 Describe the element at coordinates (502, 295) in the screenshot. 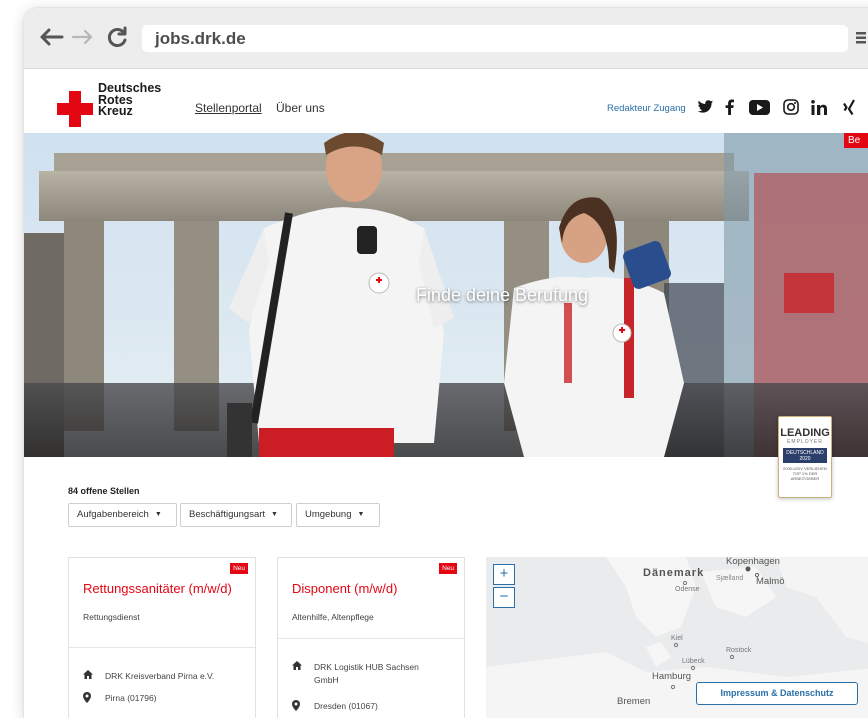

I see `hero-title: Finde deine Berufung` at that location.